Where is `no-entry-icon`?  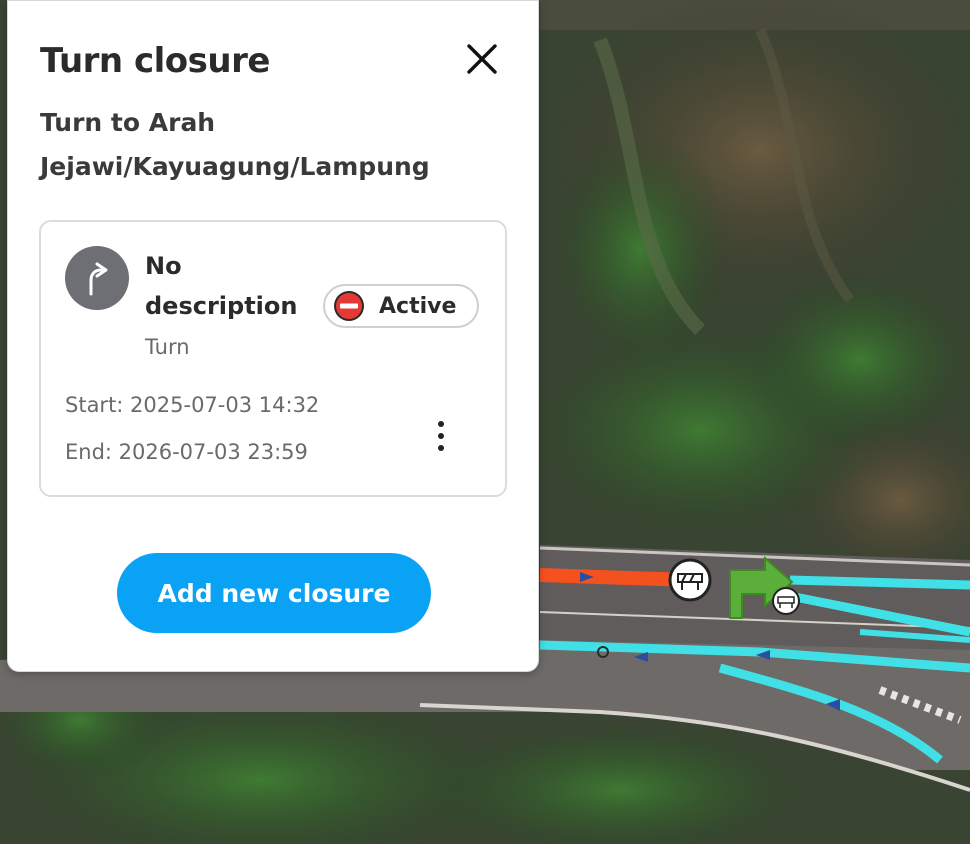 no-entry-icon is located at coordinates (349, 306).